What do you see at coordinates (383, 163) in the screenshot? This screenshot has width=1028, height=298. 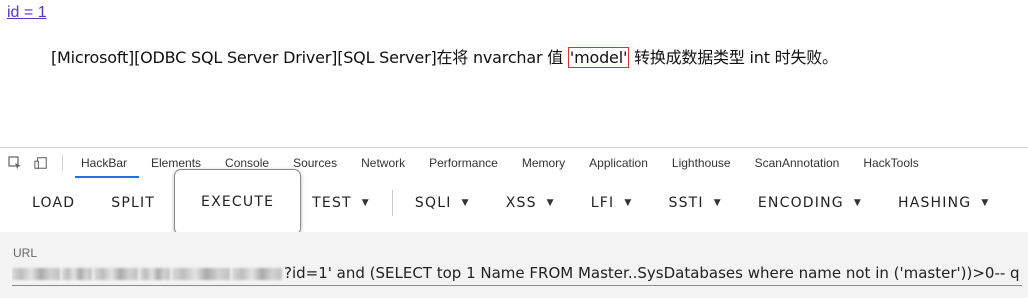 I see `tab-network: Network` at bounding box center [383, 163].